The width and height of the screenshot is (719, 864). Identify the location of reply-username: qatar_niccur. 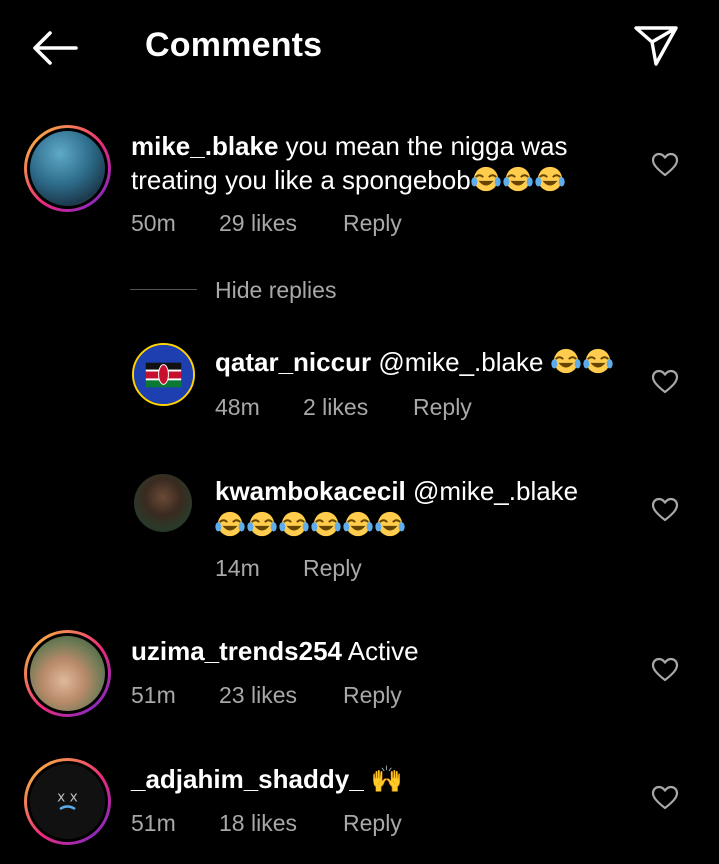
(293, 362).